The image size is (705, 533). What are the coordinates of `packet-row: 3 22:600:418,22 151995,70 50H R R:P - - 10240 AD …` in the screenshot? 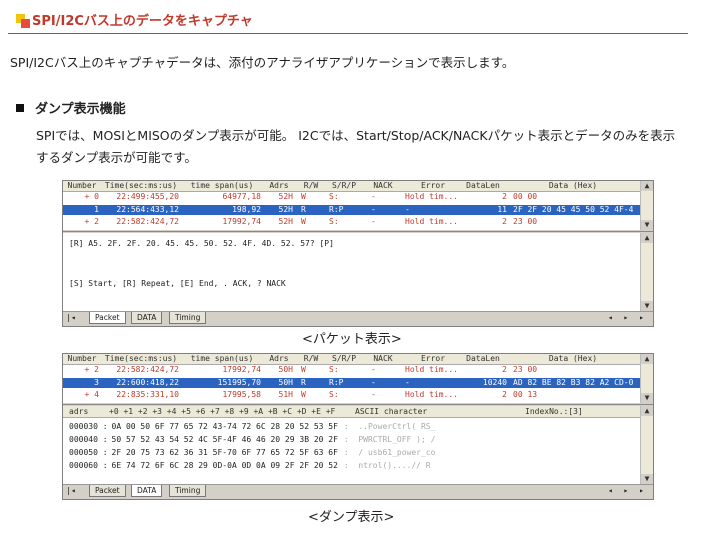 It's located at (352, 382).